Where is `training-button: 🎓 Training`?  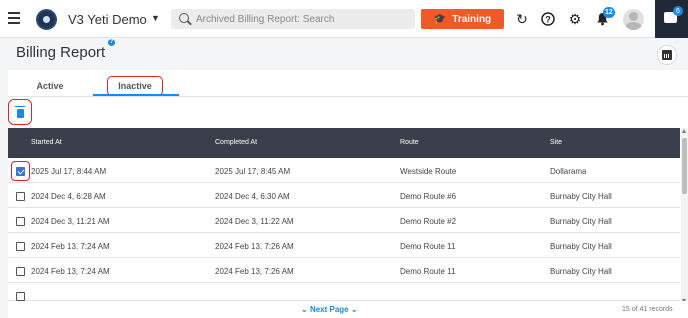 training-button: 🎓 Training is located at coordinates (462, 19).